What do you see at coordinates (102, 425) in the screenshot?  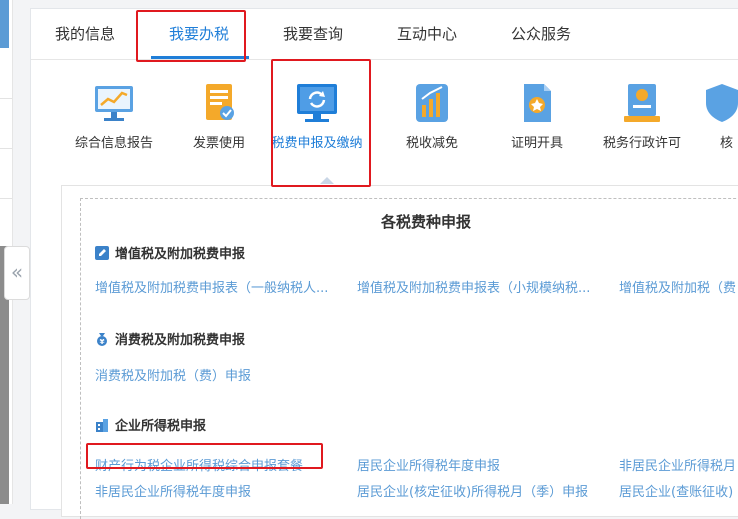 I see `building-icon` at bounding box center [102, 425].